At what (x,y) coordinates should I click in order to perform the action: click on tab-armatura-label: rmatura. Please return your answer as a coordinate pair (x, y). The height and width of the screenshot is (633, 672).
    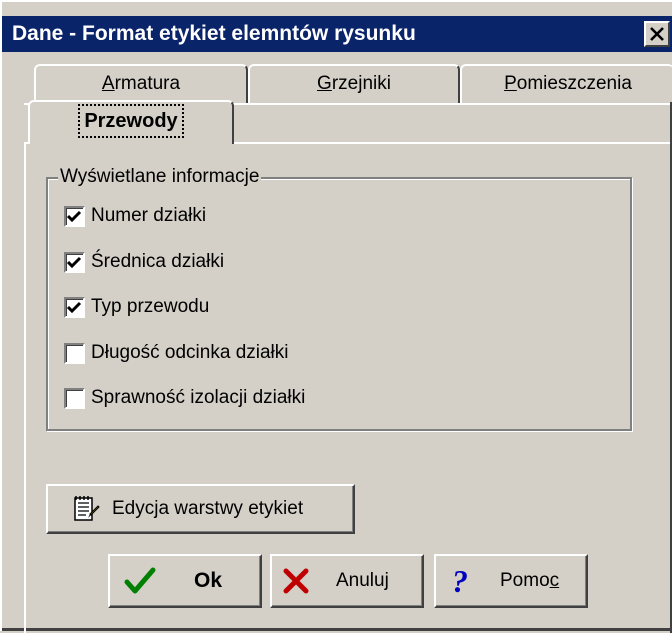
    Looking at the image, I should click on (147, 83).